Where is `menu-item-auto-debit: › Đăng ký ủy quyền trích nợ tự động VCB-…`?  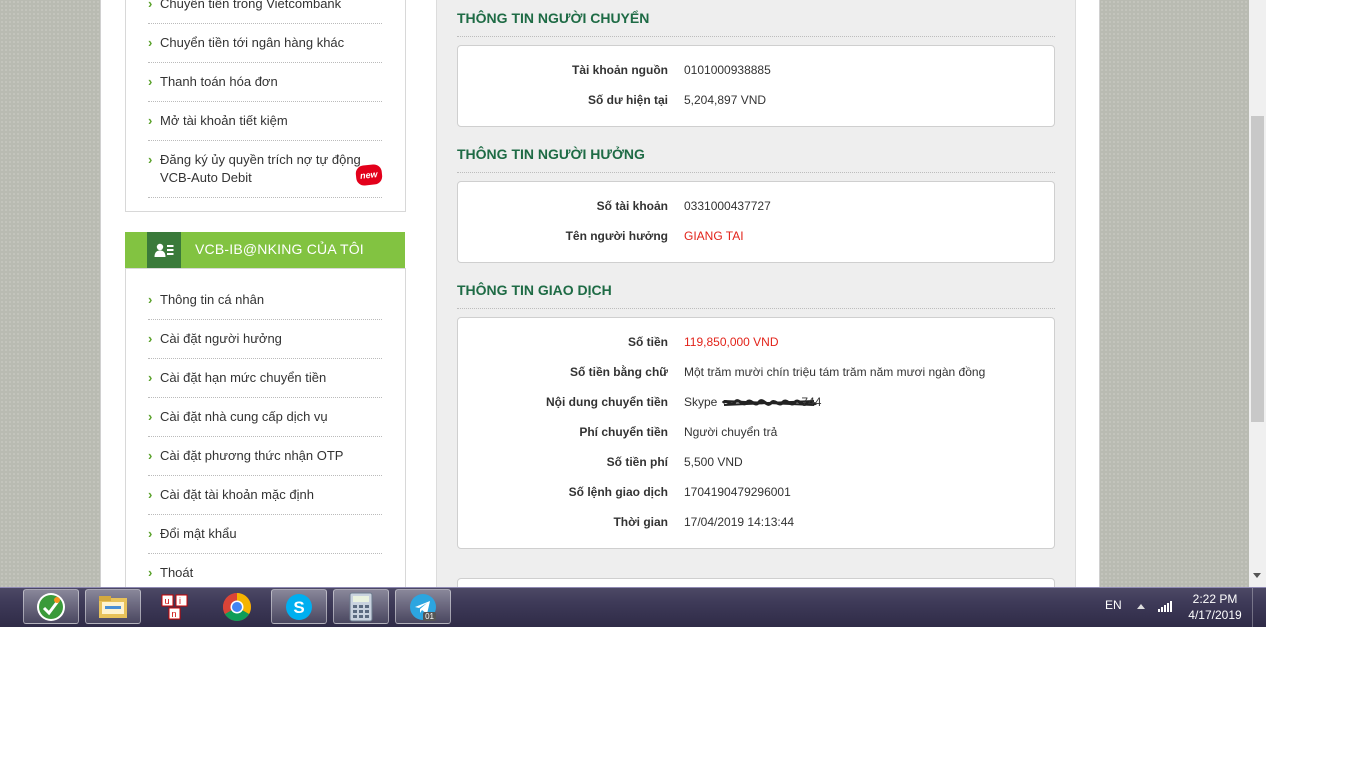
menu-item-auto-debit: › Đăng ký ủy quyền trích nợ tự động VCB-… is located at coordinates (265, 174).